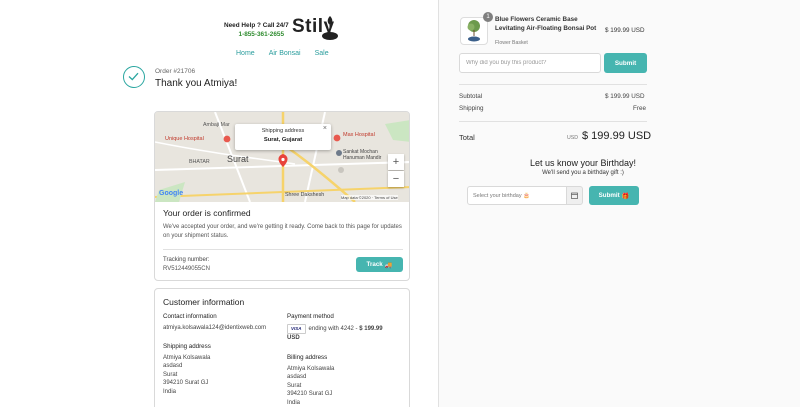  What do you see at coordinates (325, 128) in the screenshot?
I see `close-icon: ×` at bounding box center [325, 128].